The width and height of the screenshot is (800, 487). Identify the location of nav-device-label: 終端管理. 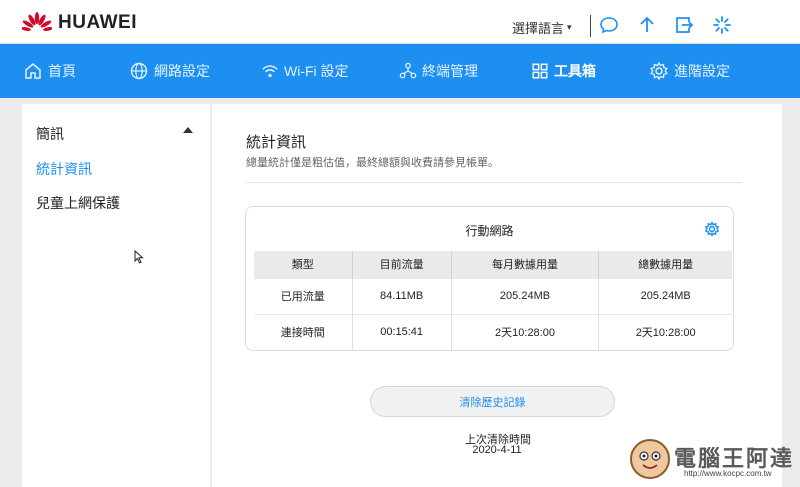
(450, 71).